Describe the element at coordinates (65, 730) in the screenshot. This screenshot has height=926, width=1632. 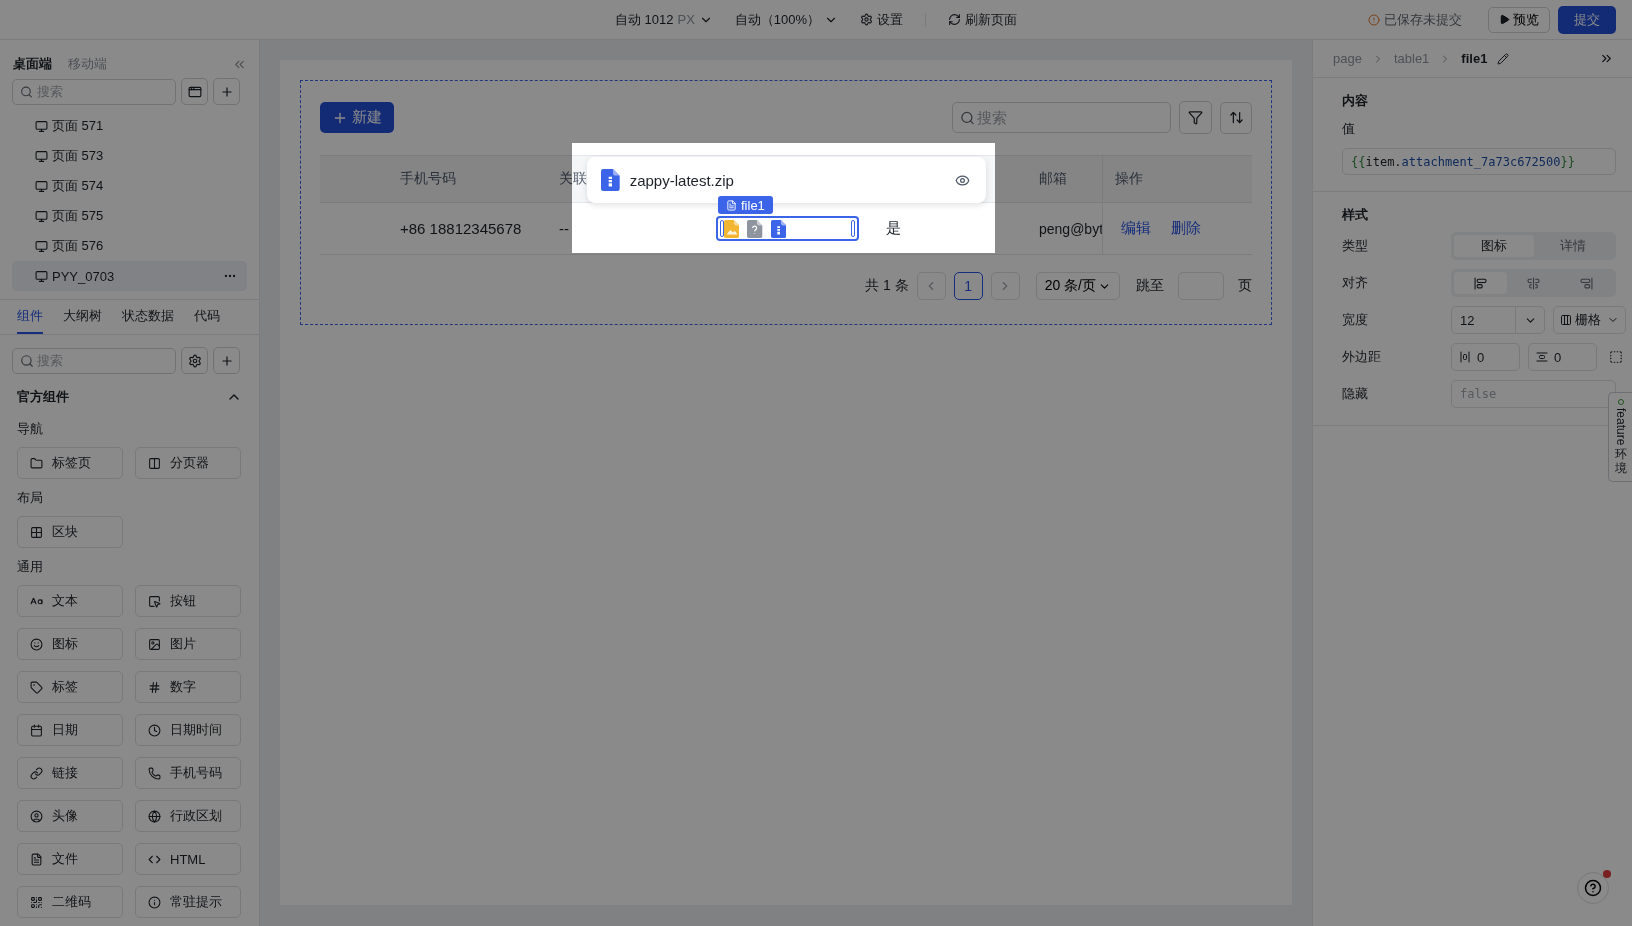
I see `component-label: 日期` at that location.